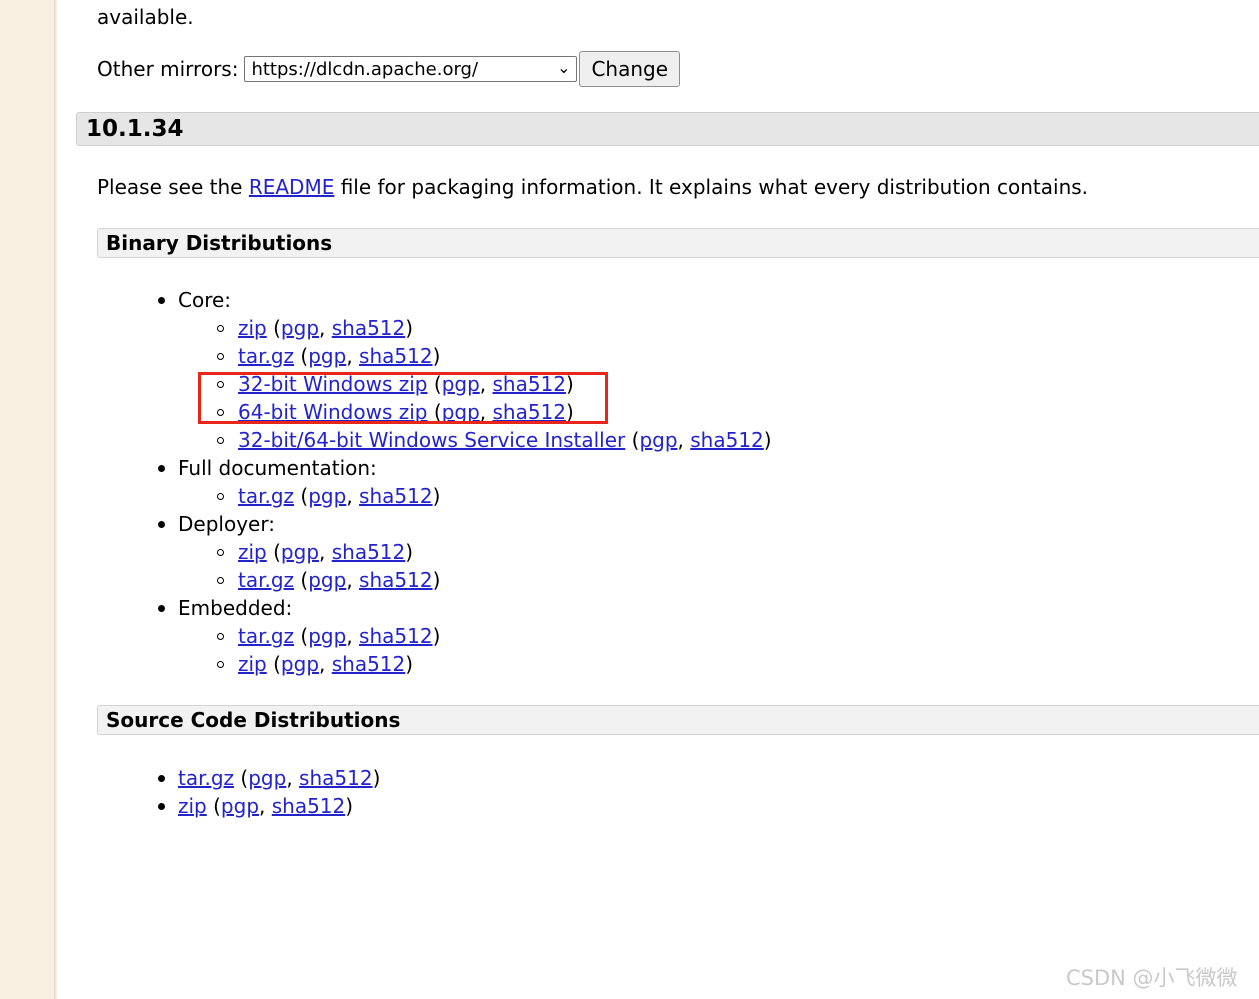  Describe the element at coordinates (277, 468) in the screenshot. I see `group-label-text: Full documentation:` at that location.